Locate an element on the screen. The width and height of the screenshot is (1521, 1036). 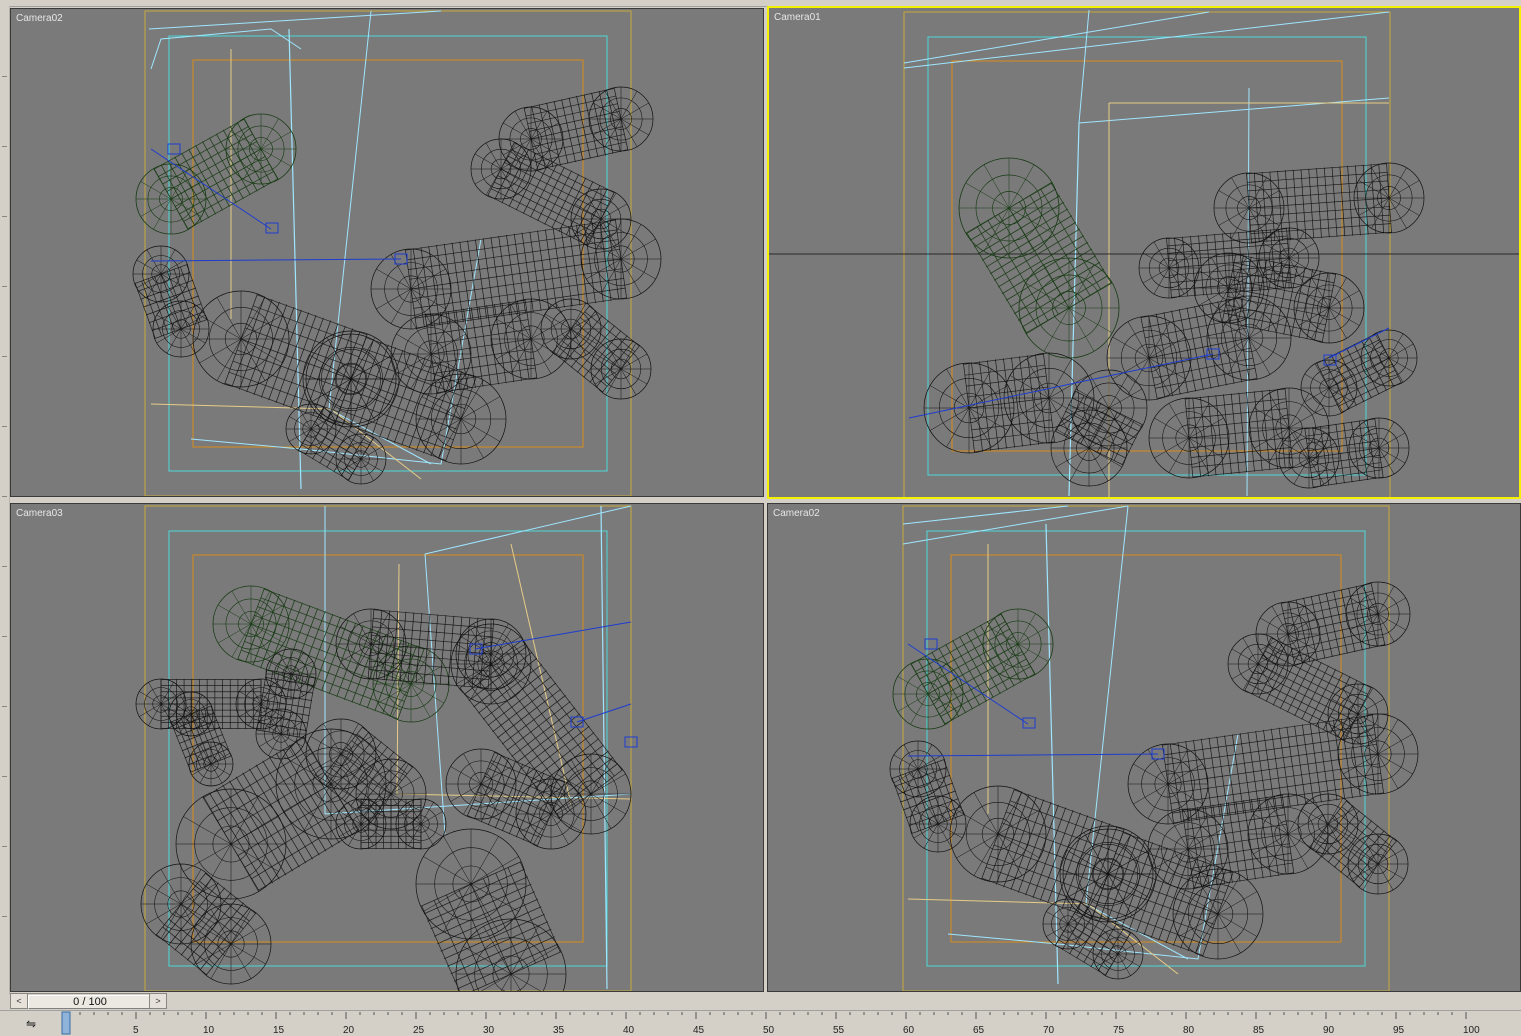
time-slider: < 0 / 100 > is located at coordinates (88, 1001).